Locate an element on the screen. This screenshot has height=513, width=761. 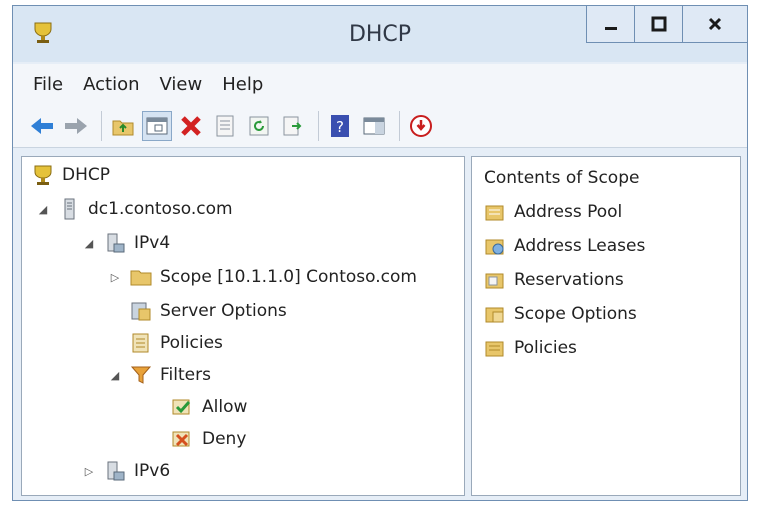
details-item-reservations: Reservations is located at coordinates (554, 280).